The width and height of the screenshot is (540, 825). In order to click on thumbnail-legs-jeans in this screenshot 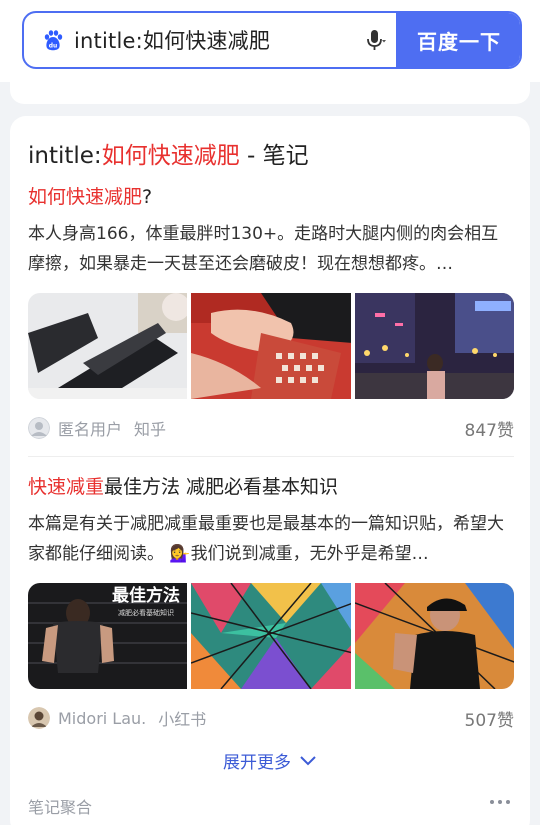, I will do `click(108, 346)`.